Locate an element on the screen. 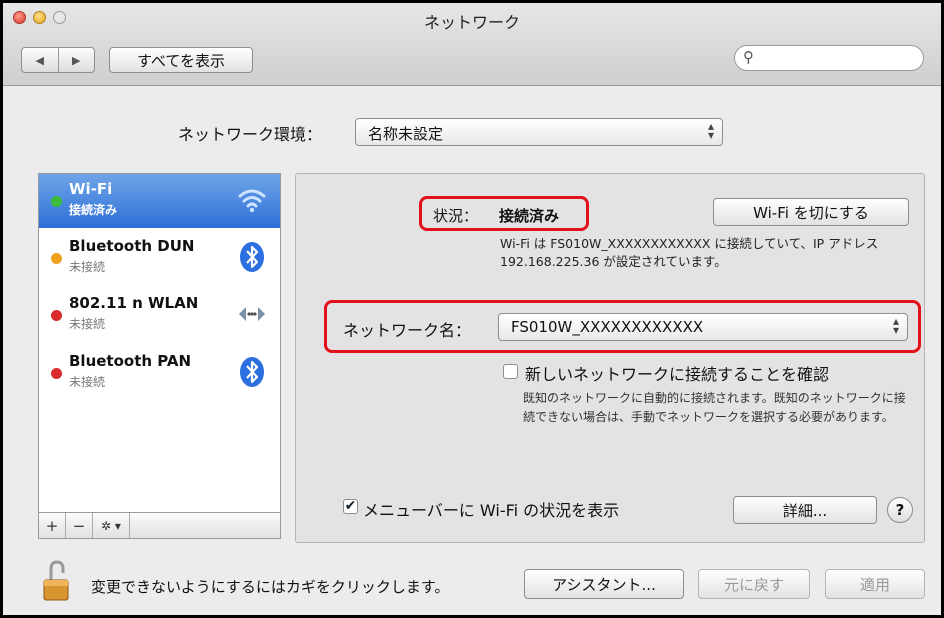 The width and height of the screenshot is (944, 618). service-list-controls: + − ✲ ▾ is located at coordinates (159, 526).